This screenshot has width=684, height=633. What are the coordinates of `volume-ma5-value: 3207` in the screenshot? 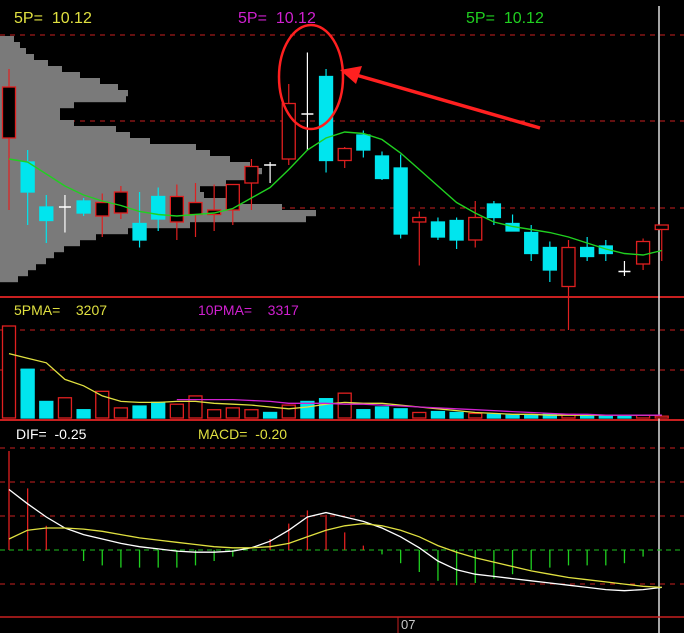 It's located at (91, 310).